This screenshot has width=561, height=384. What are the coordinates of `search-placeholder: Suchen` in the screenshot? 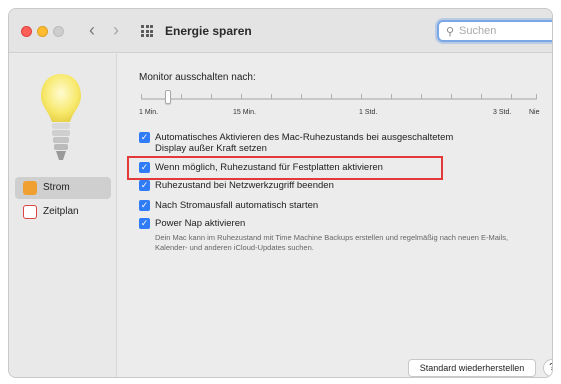 It's located at (478, 31).